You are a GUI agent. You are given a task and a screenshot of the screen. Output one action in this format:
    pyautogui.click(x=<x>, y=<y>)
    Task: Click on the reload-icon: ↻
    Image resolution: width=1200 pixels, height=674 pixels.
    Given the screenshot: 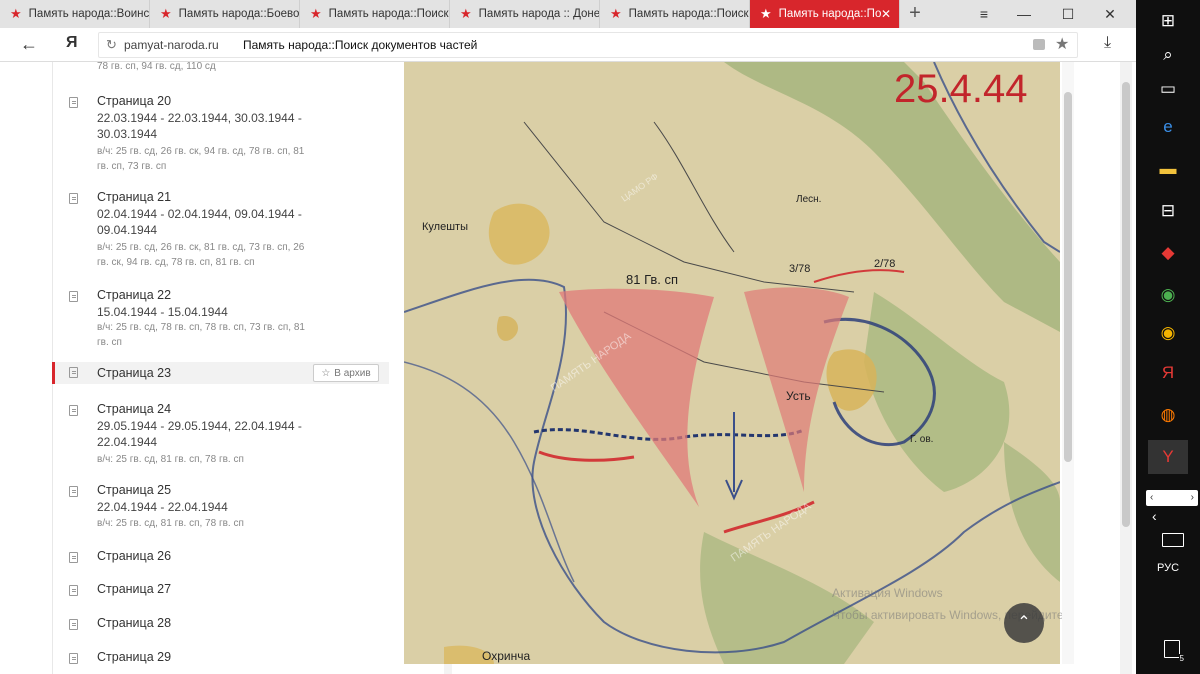 What is the action you would take?
    pyautogui.click(x=111, y=45)
    